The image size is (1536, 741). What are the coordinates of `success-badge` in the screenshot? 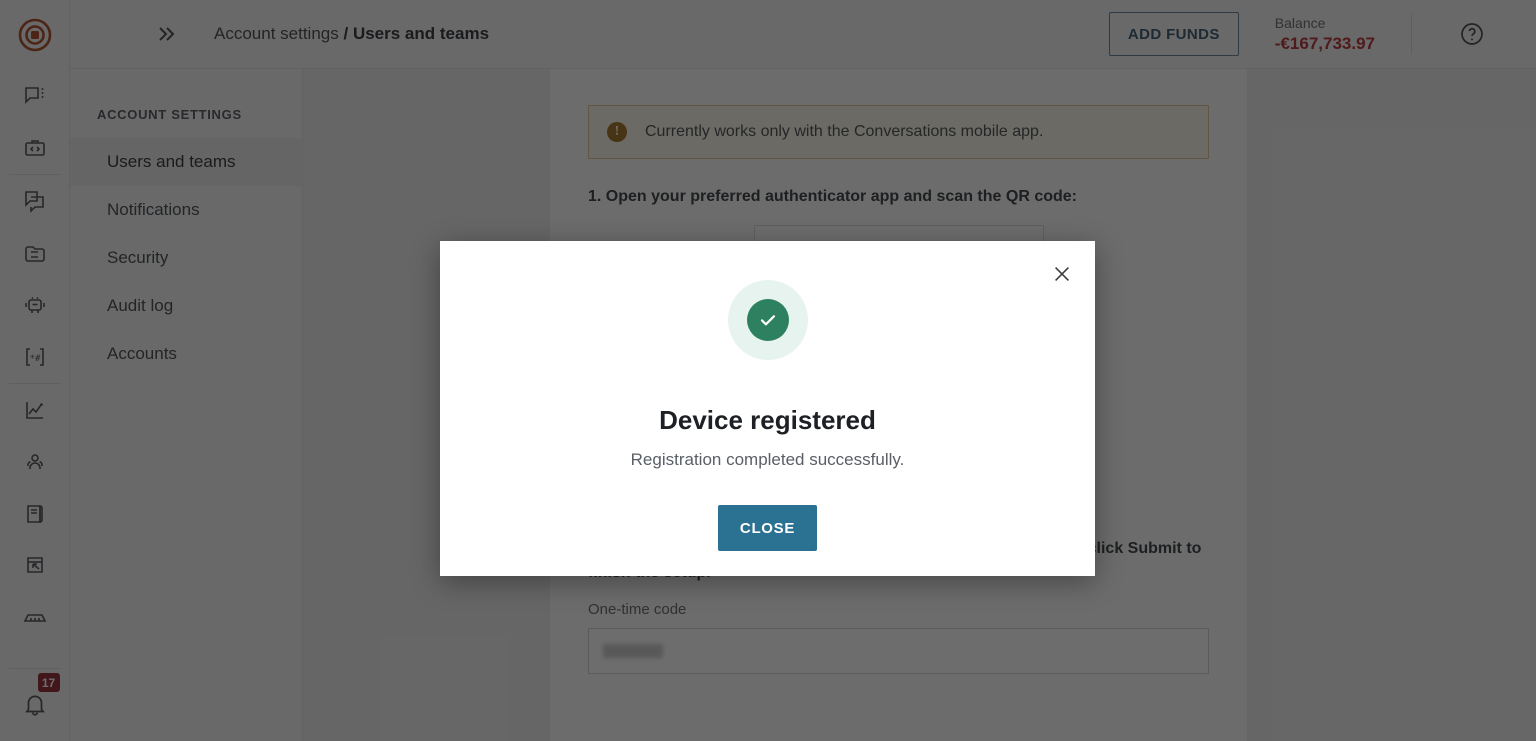 It's located at (767, 320).